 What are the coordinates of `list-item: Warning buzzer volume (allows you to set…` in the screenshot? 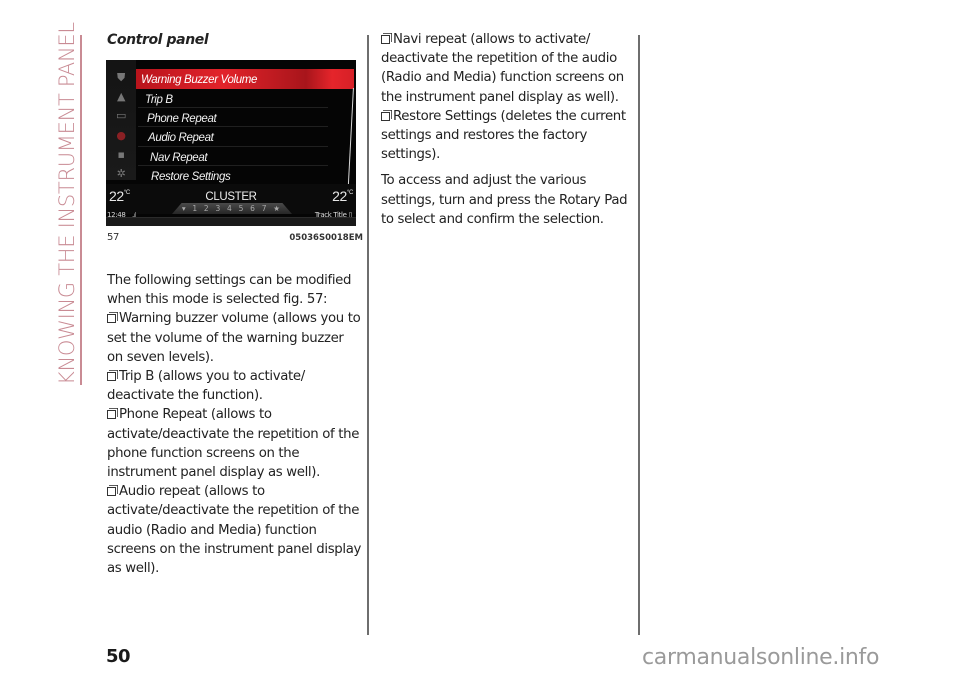 It's located at (234, 338).